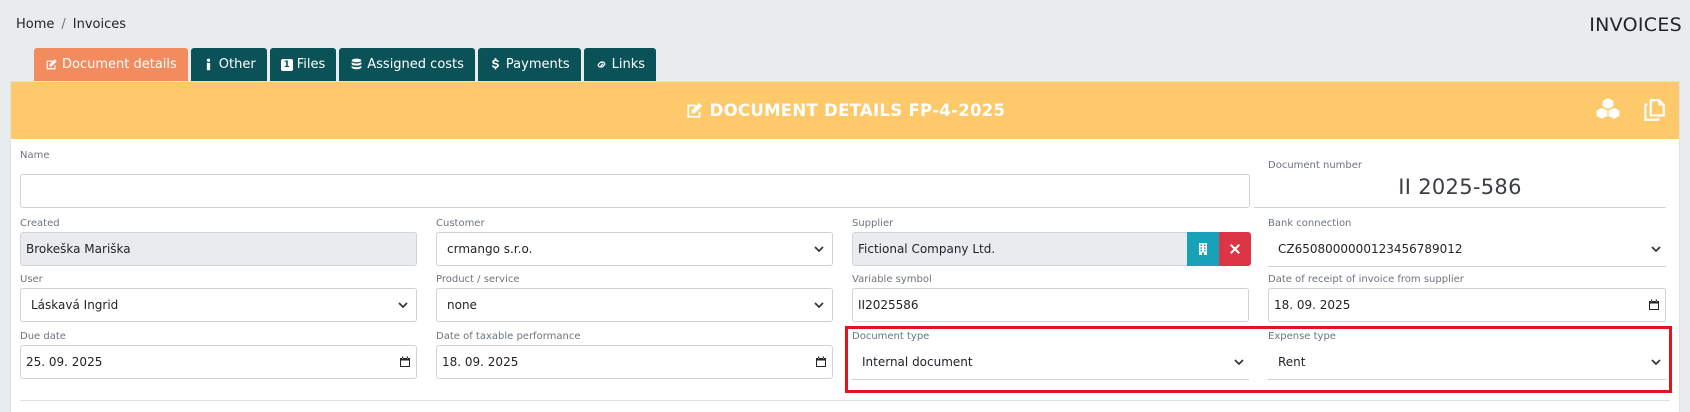  What do you see at coordinates (508, 336) in the screenshot?
I see `taxable-date-label: Date of taxable performance` at bounding box center [508, 336].